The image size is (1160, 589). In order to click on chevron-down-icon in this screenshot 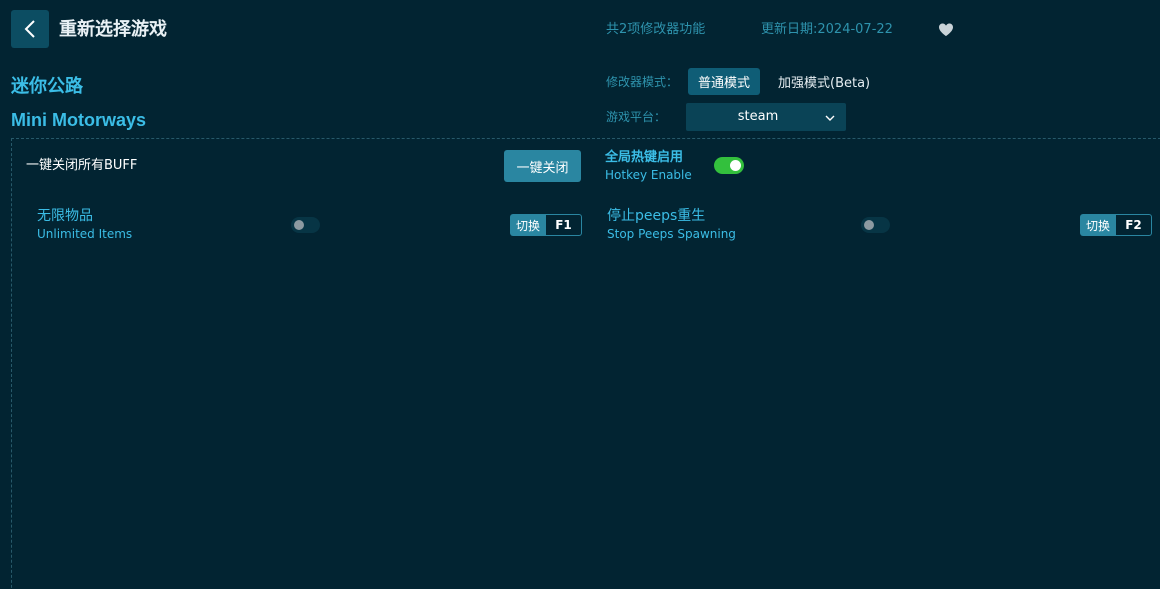, I will do `click(830, 118)`.